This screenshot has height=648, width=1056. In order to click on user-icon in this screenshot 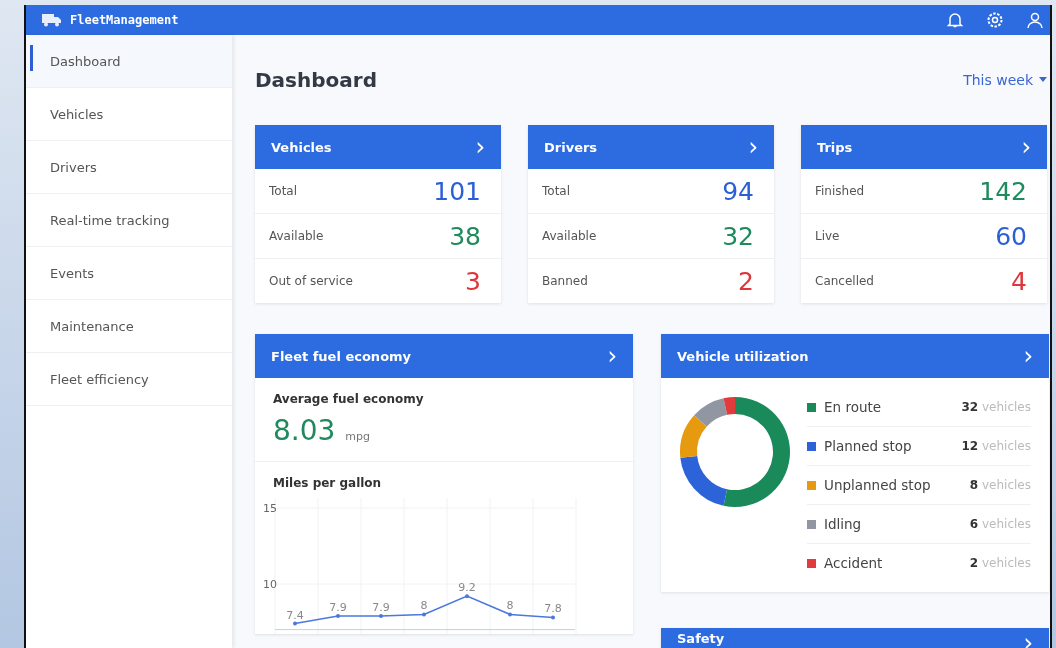, I will do `click(1035, 20)`.